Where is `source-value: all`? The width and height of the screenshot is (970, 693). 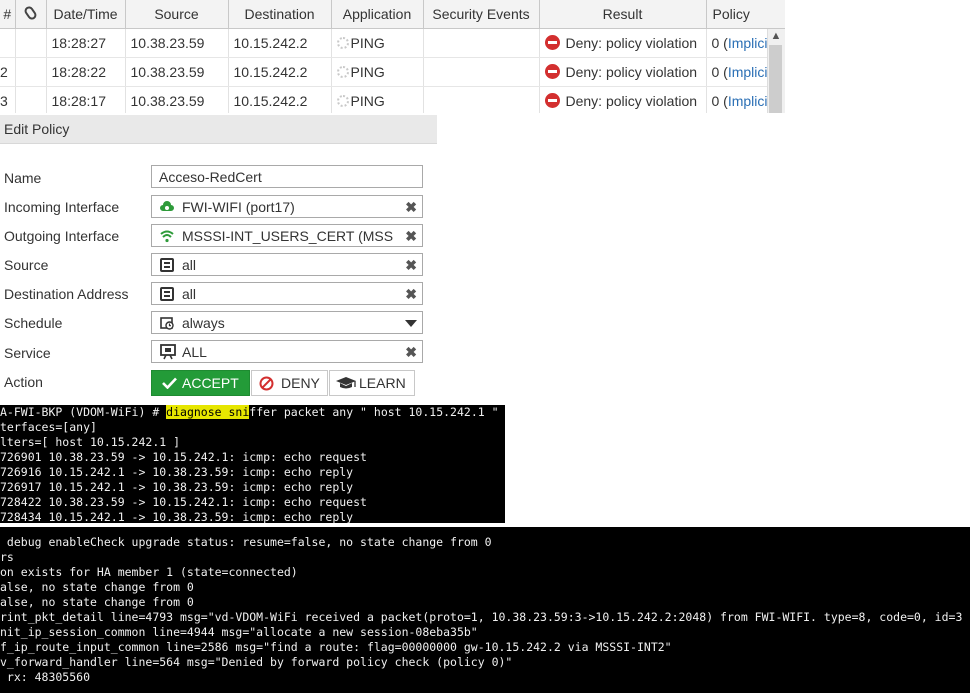
source-value: all is located at coordinates (189, 265).